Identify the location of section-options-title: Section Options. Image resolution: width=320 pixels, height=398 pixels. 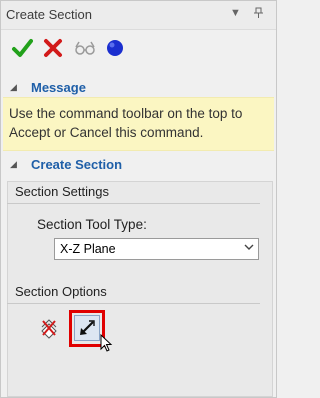
(61, 291).